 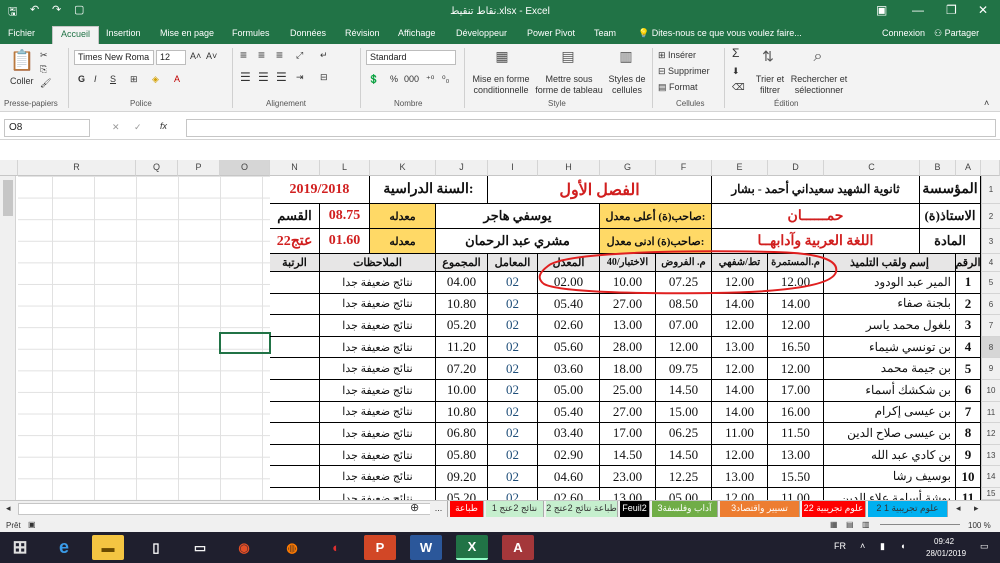 What do you see at coordinates (244, 547) in the screenshot?
I see `chrome-icon: ◉` at bounding box center [244, 547].